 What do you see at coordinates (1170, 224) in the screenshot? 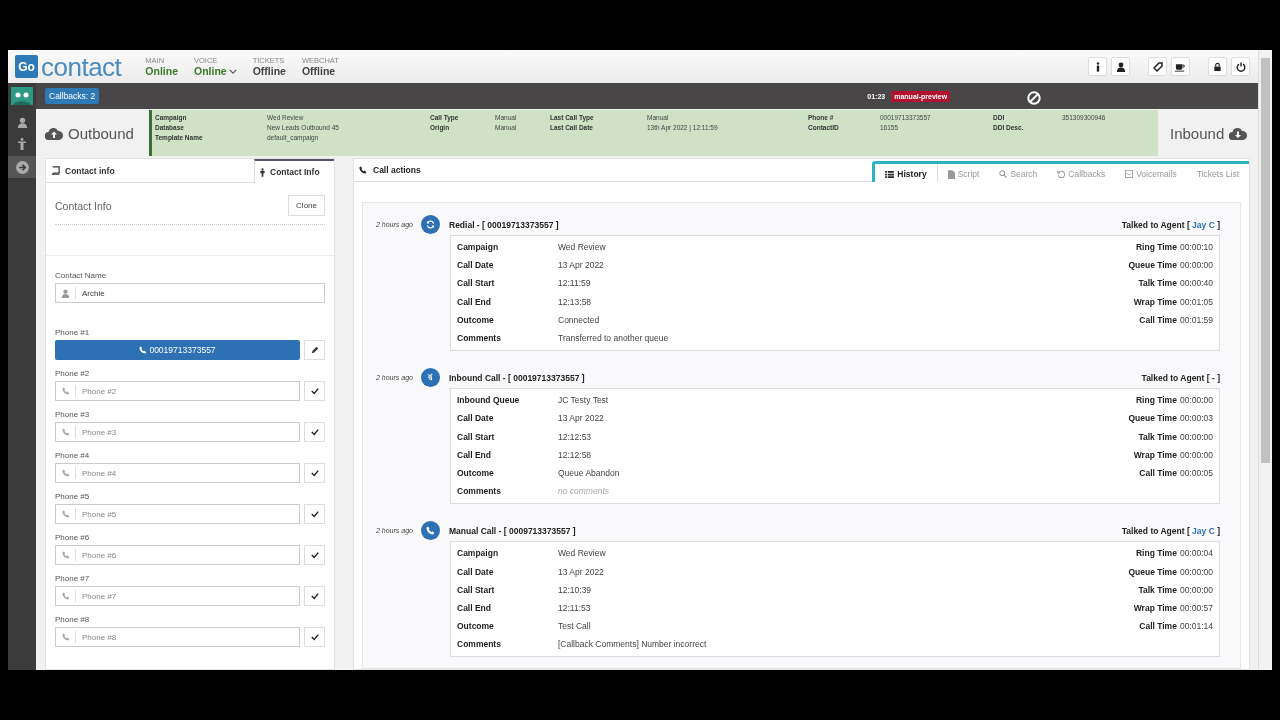
I see `agent-text: Talked to Agent [ Jay C ]` at bounding box center [1170, 224].